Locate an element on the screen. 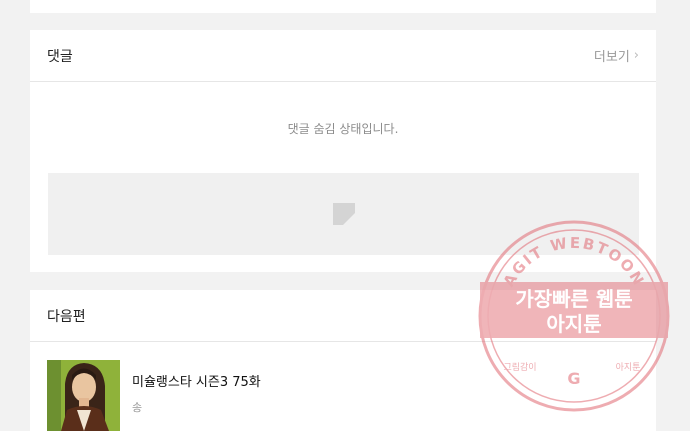  image-placeholder-icon is located at coordinates (344, 214).